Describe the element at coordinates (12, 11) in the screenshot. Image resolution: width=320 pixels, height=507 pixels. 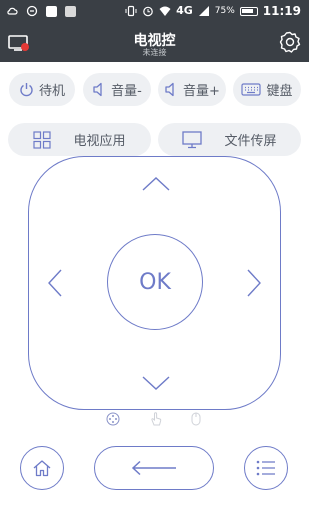
I see `cloud-icon` at that location.